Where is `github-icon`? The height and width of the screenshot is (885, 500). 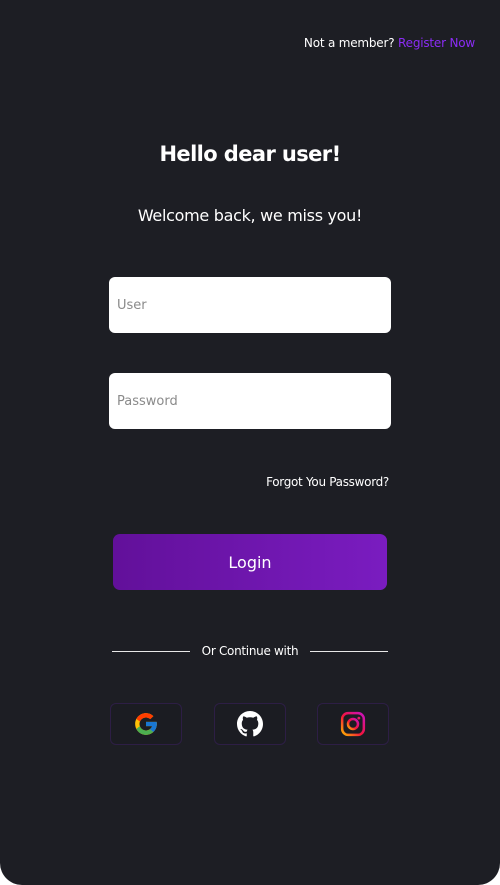 github-icon is located at coordinates (250, 724).